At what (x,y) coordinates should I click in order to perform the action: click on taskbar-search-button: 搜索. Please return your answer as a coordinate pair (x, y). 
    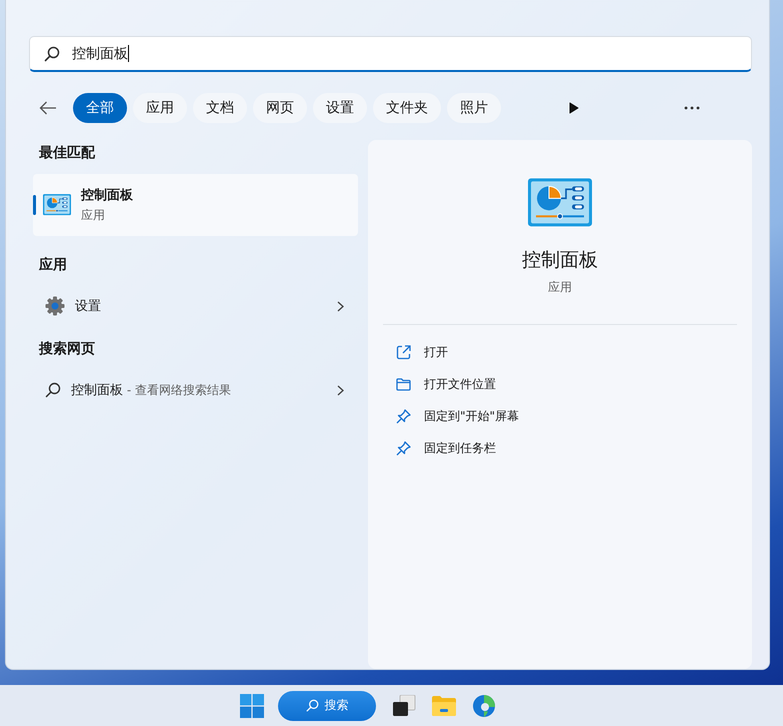
    Looking at the image, I should click on (327, 705).